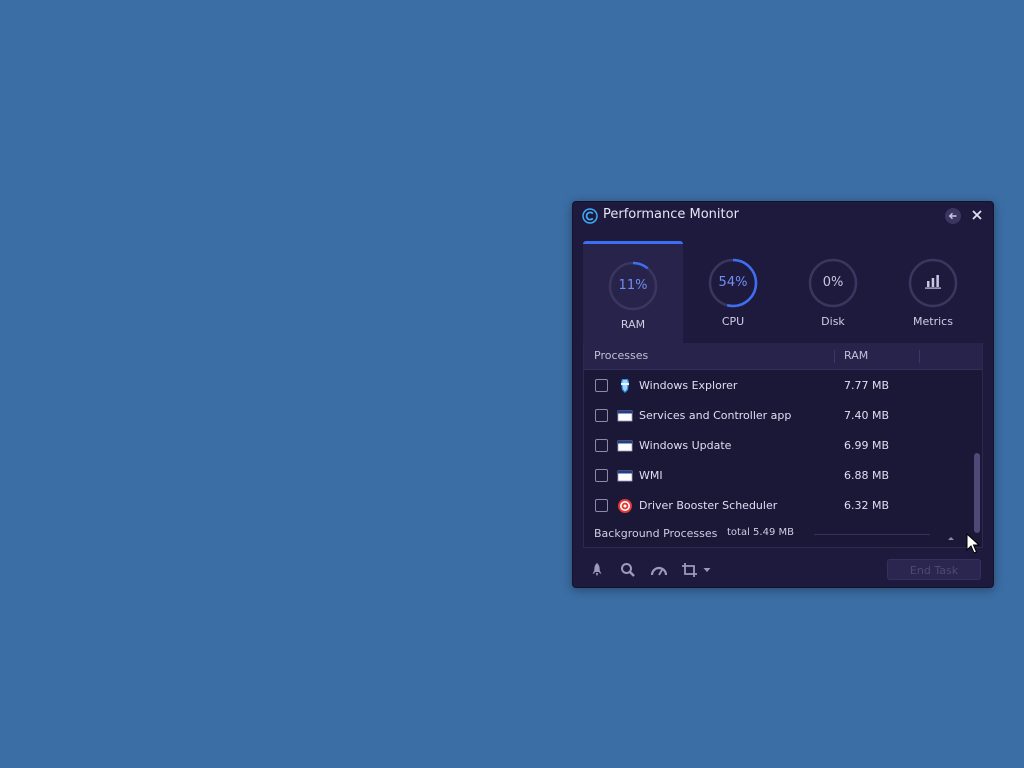  I want to click on tab-metrics: Metrics, so click(933, 292).